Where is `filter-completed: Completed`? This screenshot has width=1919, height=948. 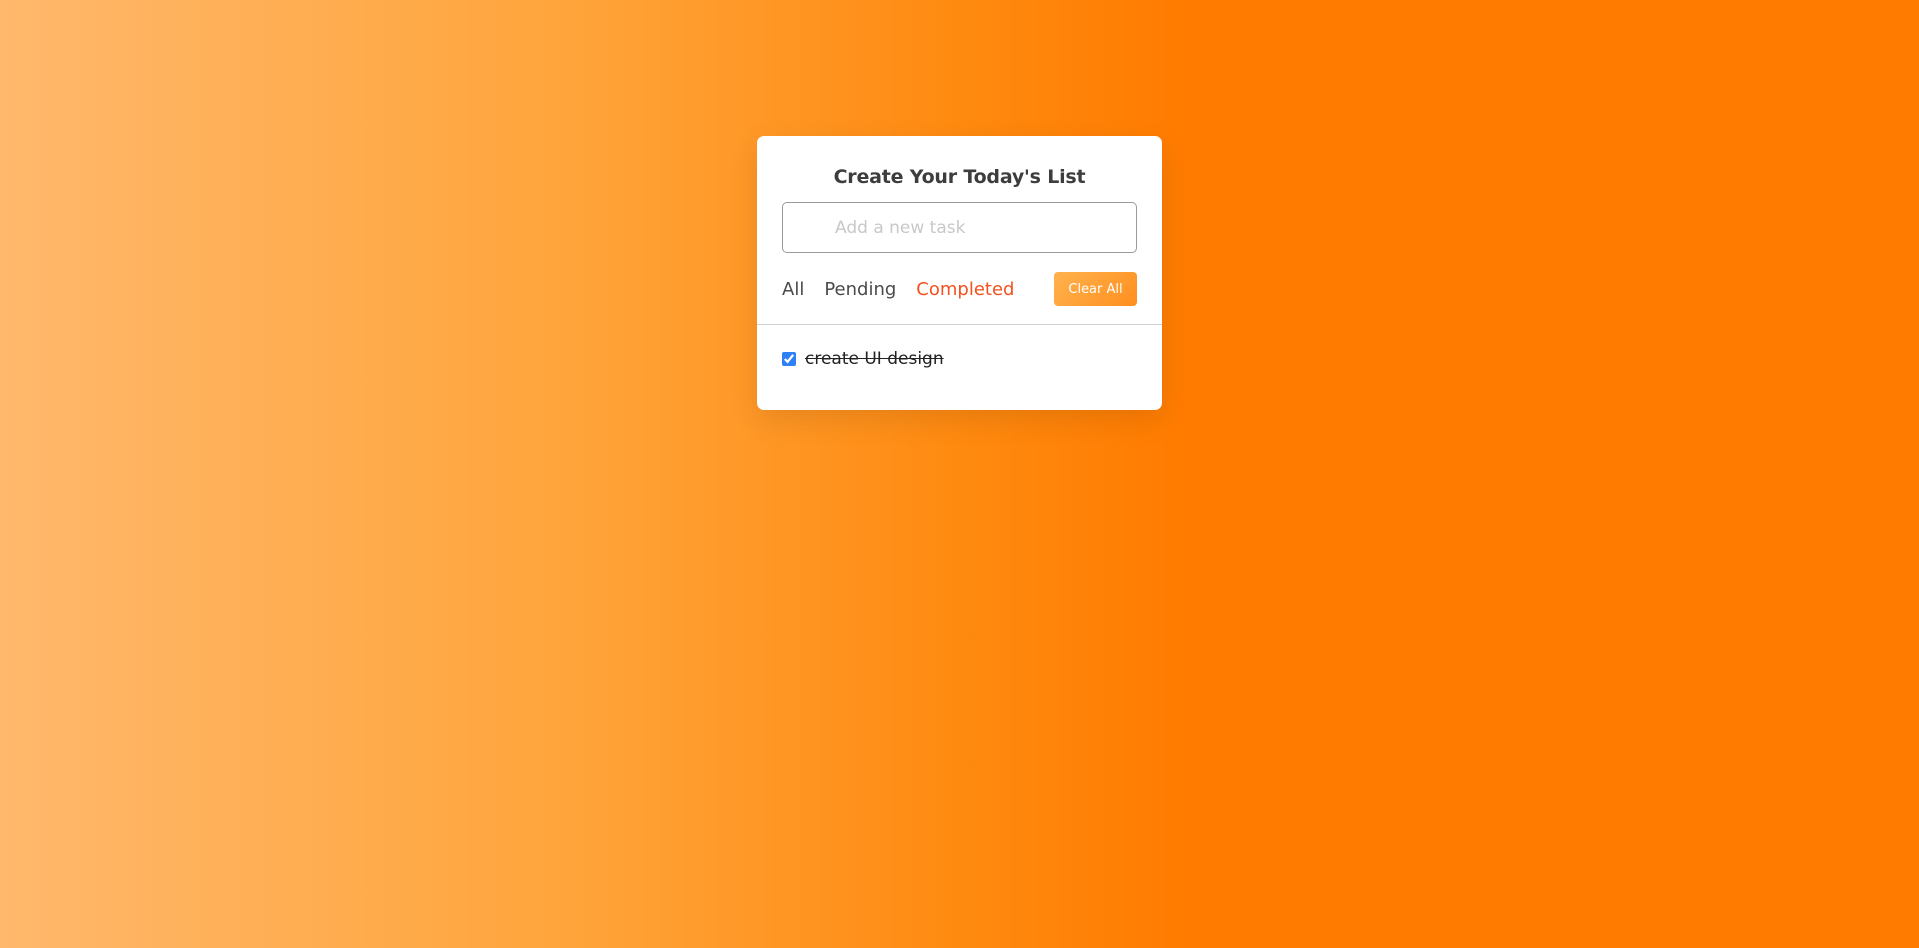
filter-completed: Completed is located at coordinates (965, 289).